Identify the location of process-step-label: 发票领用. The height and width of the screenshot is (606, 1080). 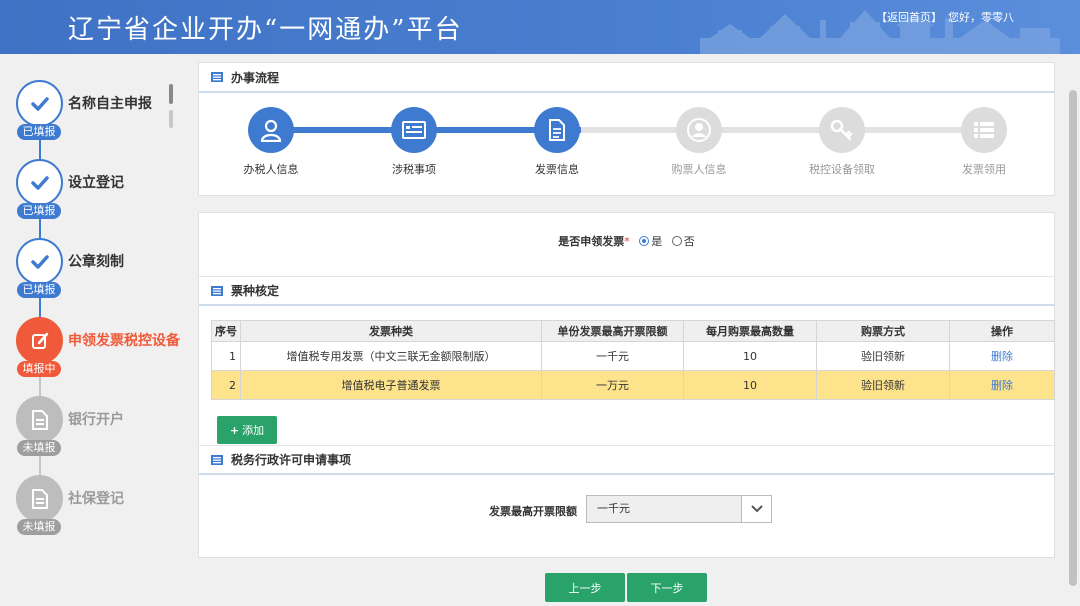
(984, 169).